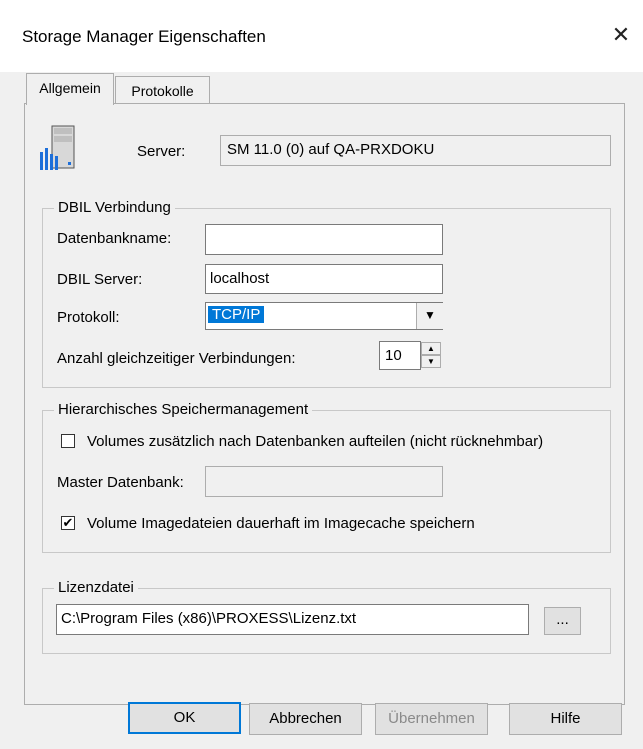 Image resolution: width=643 pixels, height=749 pixels. I want to click on database-name-input, so click(324, 239).